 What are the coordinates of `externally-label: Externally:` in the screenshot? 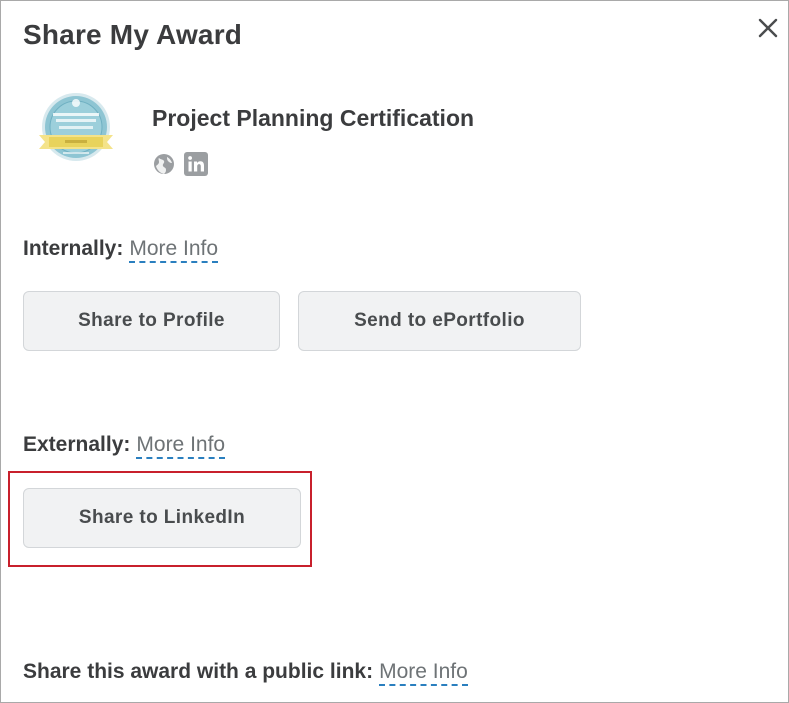 It's located at (77, 444).